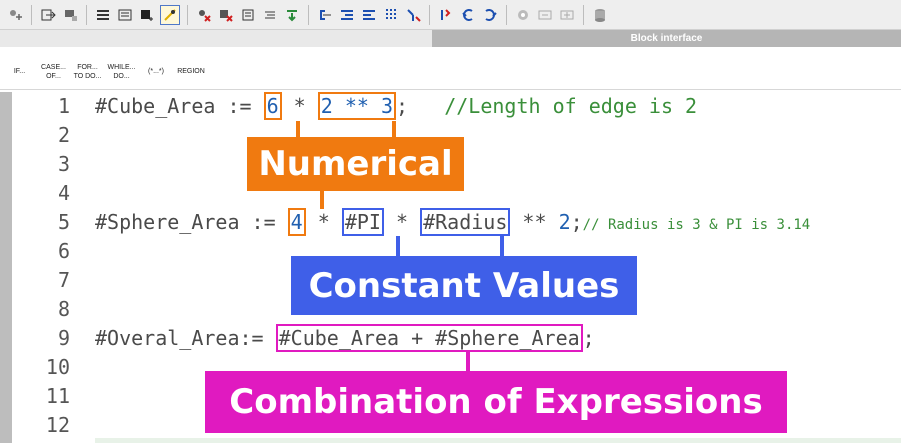 The width and height of the screenshot is (901, 443). I want to click on block-interface-bar: Block interface, so click(450, 38).